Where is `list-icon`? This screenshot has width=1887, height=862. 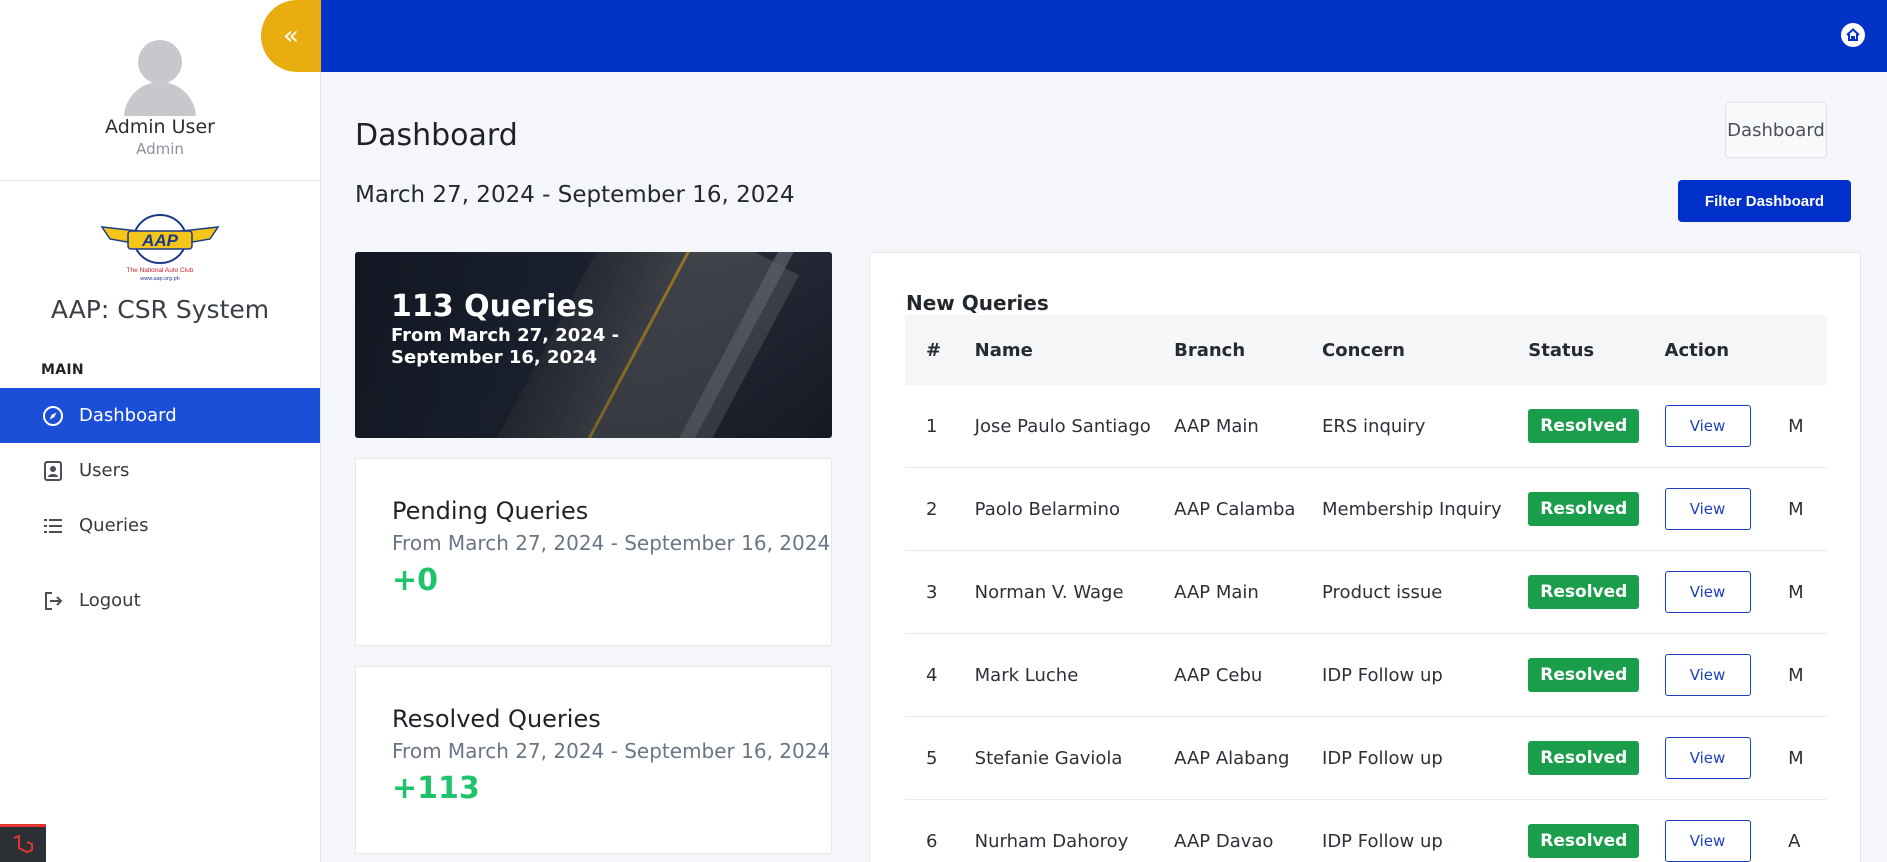
list-icon is located at coordinates (53, 526).